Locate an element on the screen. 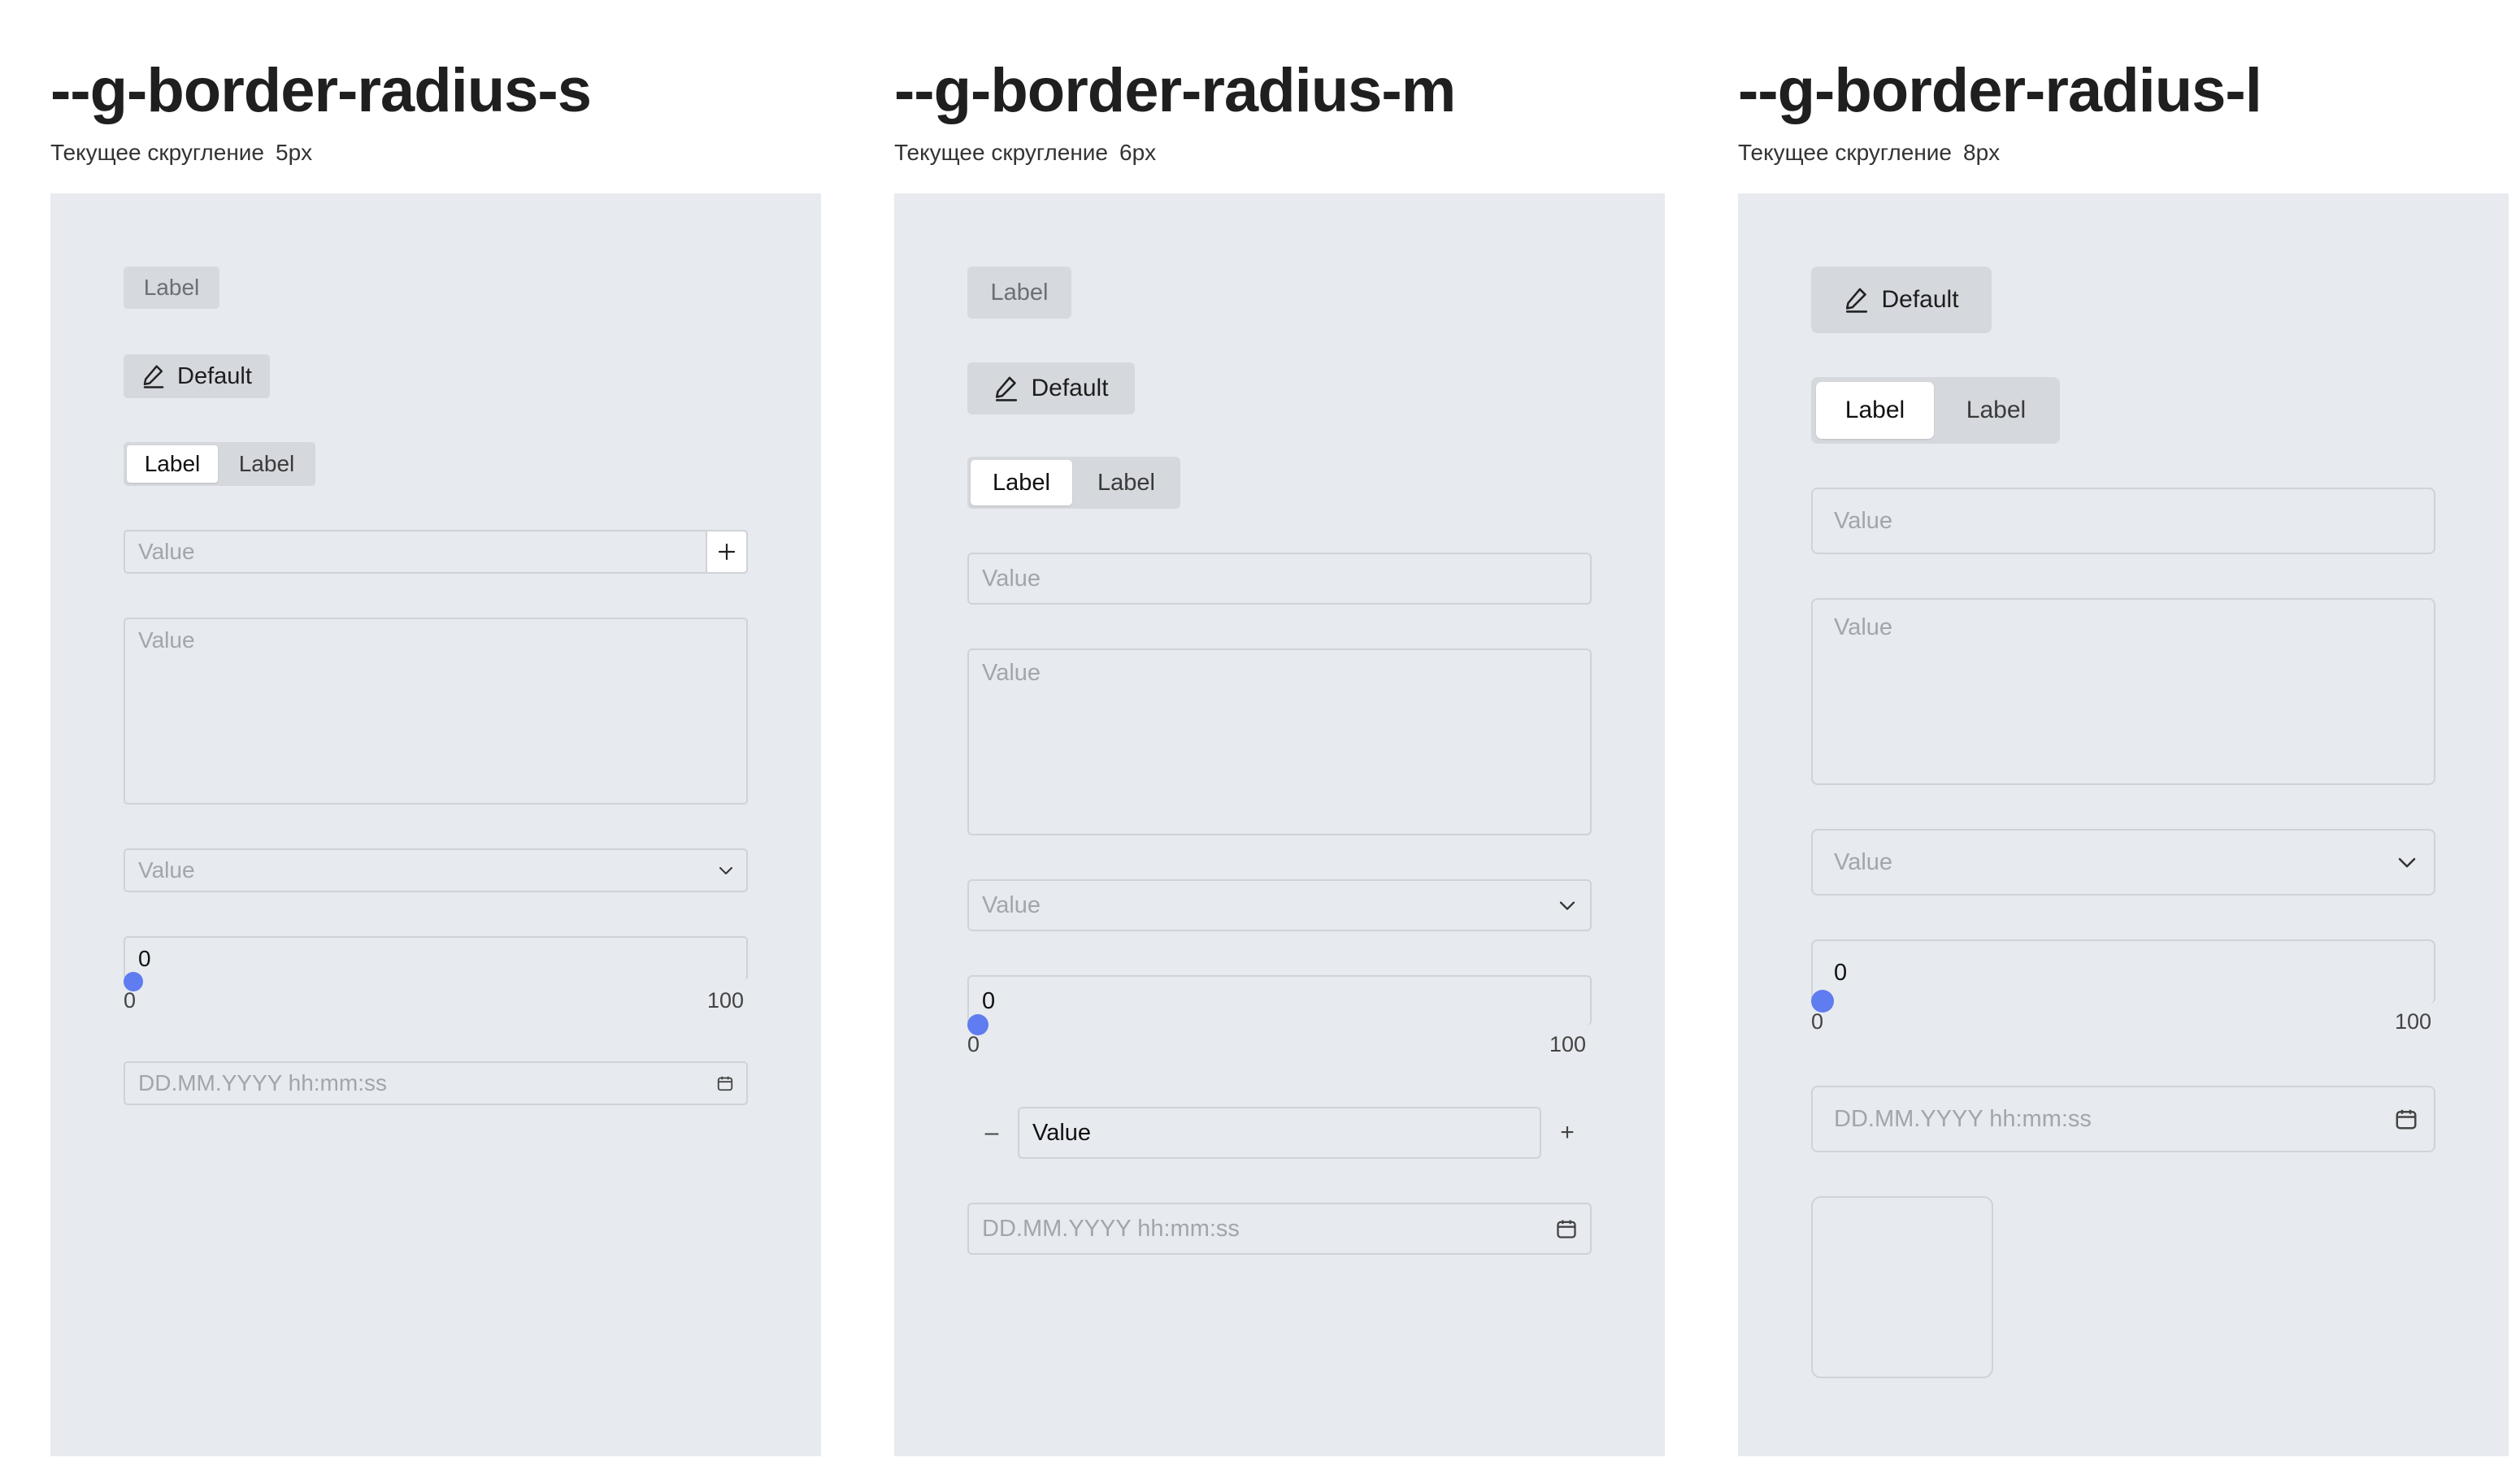 The image size is (2520, 1479). stepper-minus-button: – is located at coordinates (991, 1133).